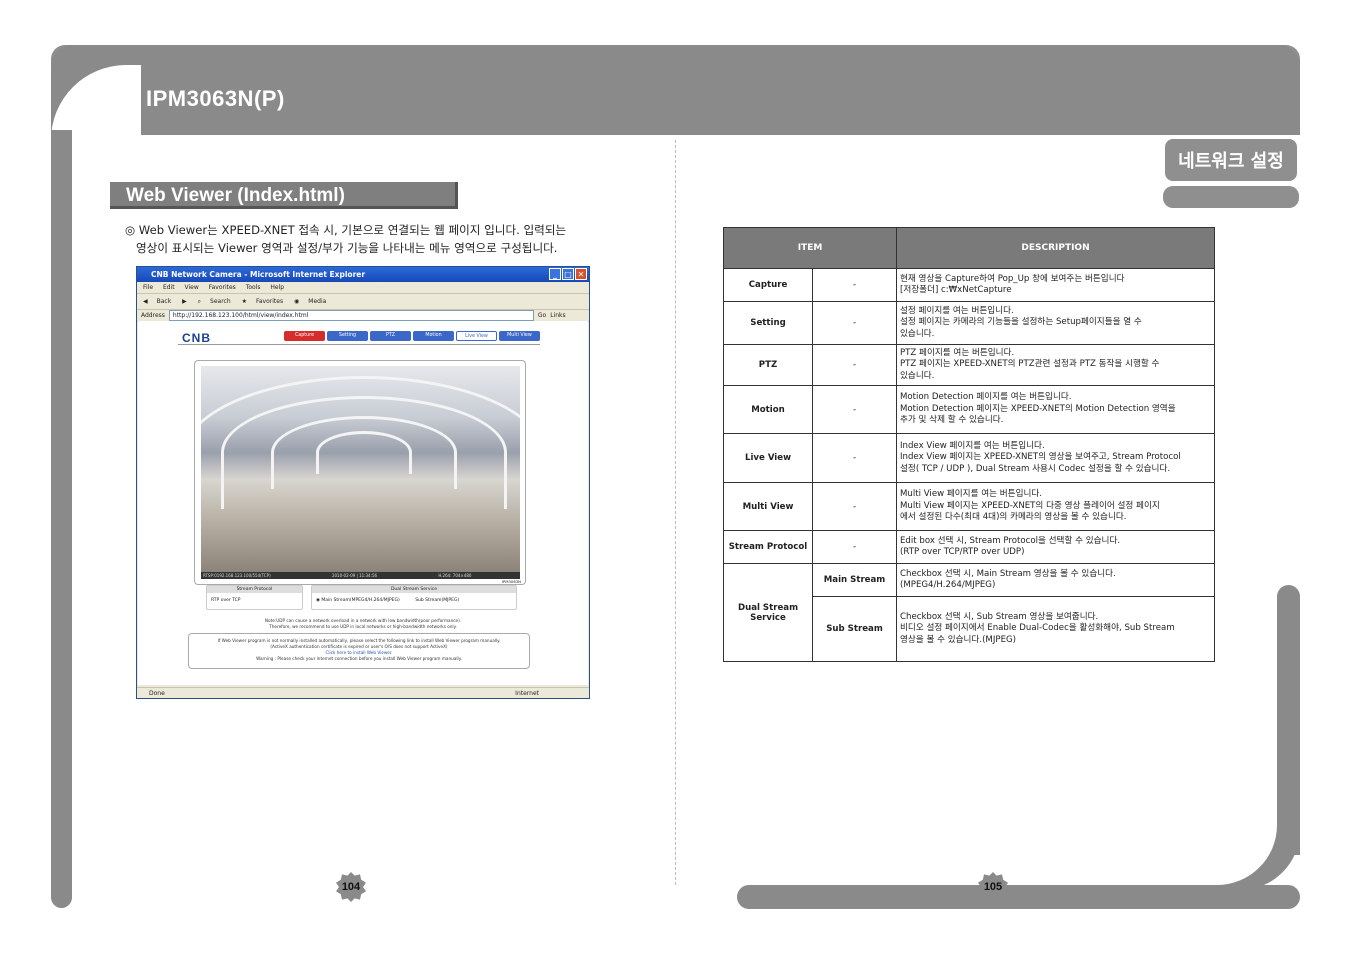 The width and height of the screenshot is (1351, 954). What do you see at coordinates (364, 452) in the screenshot?
I see `hall-arch` at bounding box center [364, 452].